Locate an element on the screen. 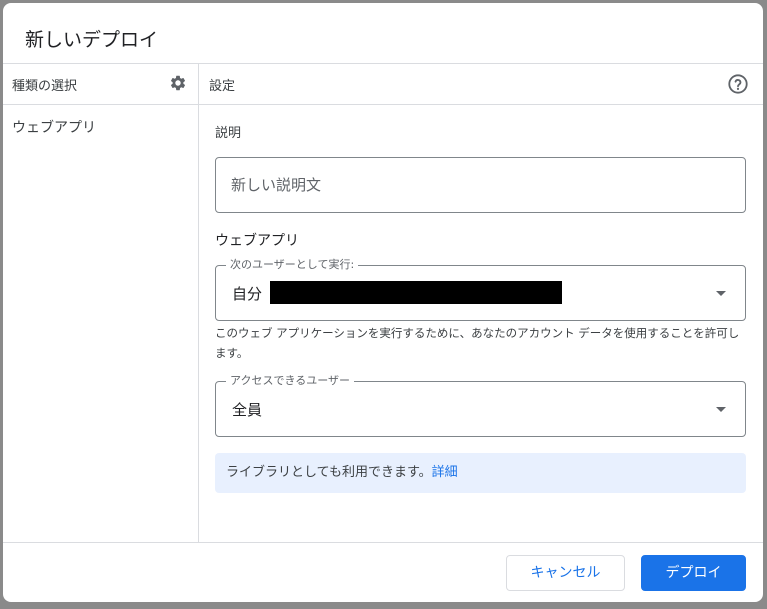 Image resolution: width=767 pixels, height=609 pixels. learn-more-link: 詳細 is located at coordinates (445, 472).